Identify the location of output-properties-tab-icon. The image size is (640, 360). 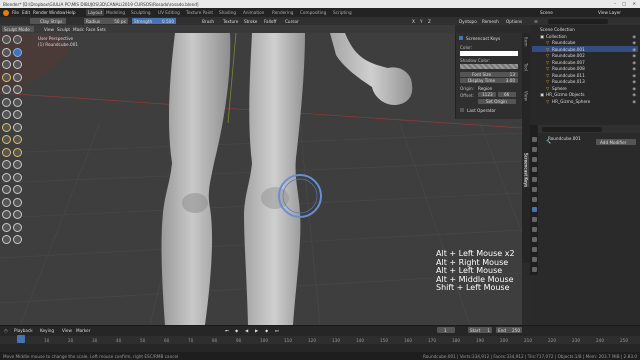
(534, 159).